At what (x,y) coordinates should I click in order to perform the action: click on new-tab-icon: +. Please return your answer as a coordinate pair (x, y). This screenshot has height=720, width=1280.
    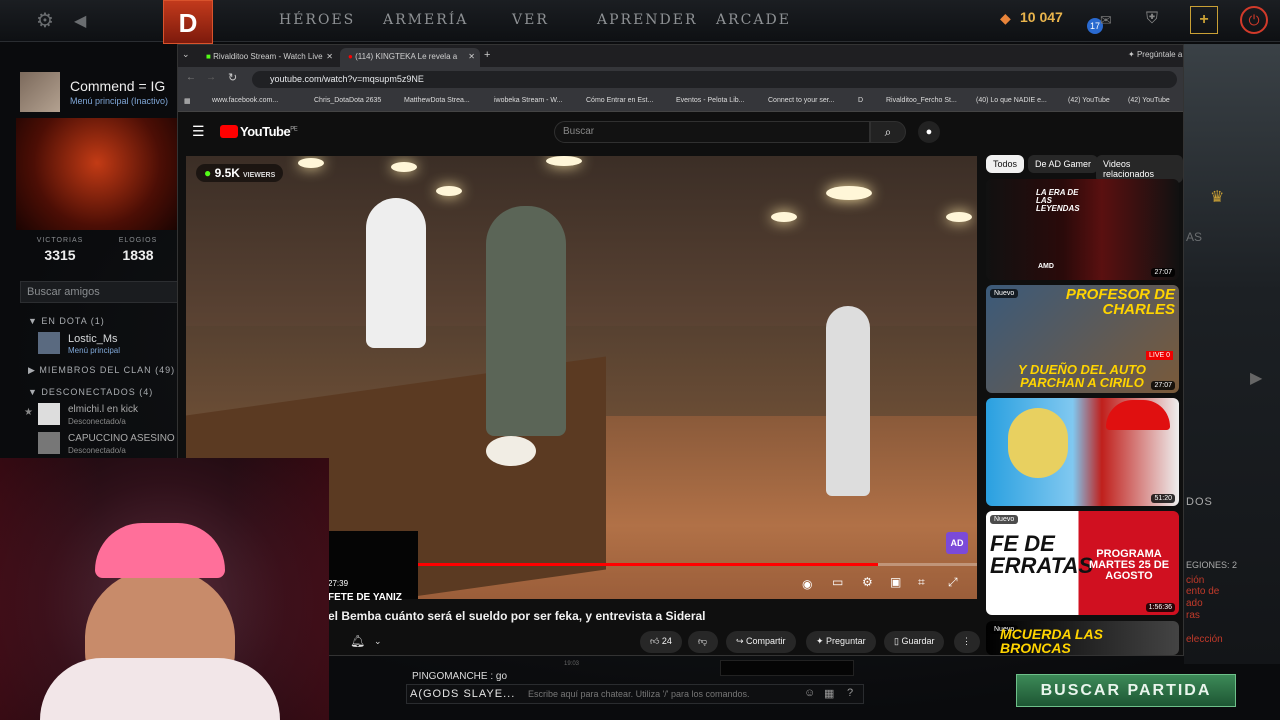
    Looking at the image, I should click on (487, 55).